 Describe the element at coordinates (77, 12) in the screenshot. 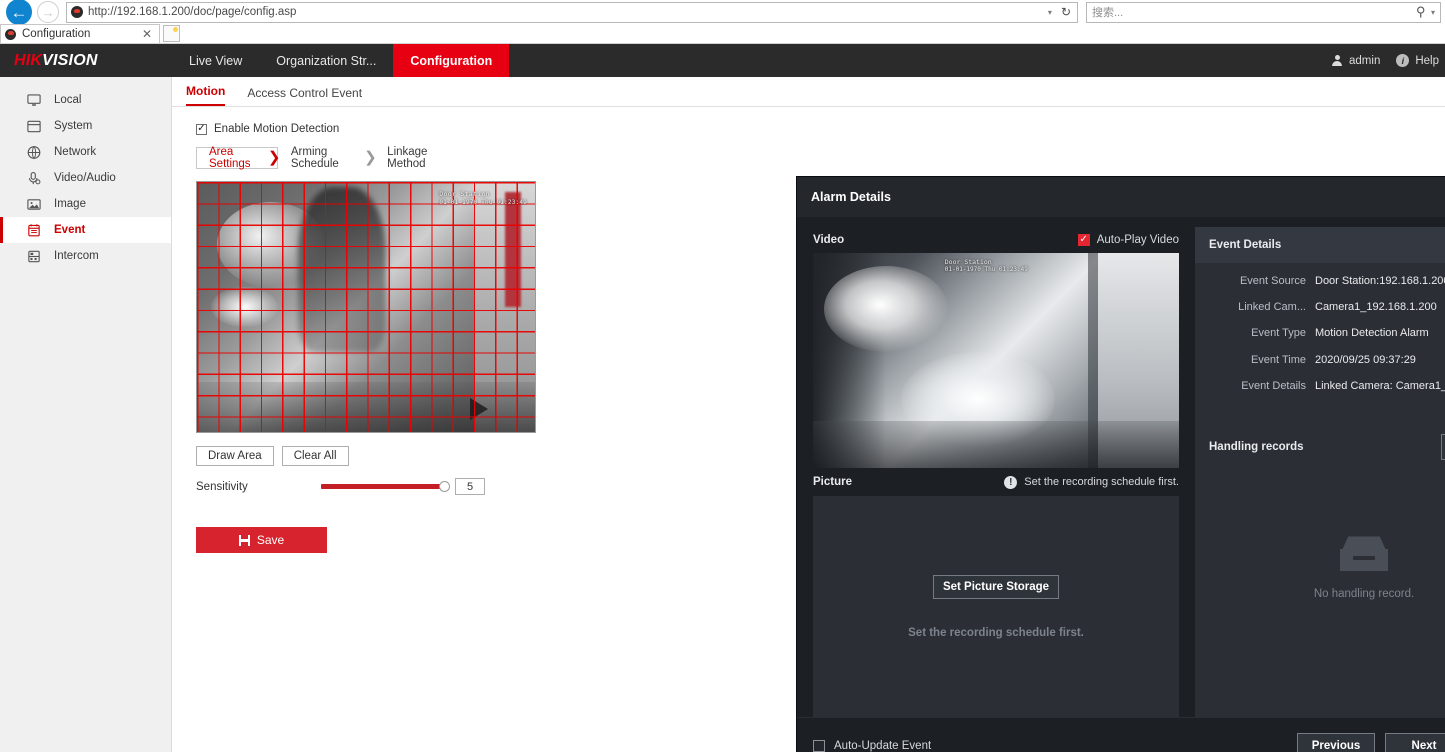

I see `site-favicon-icon` at that location.